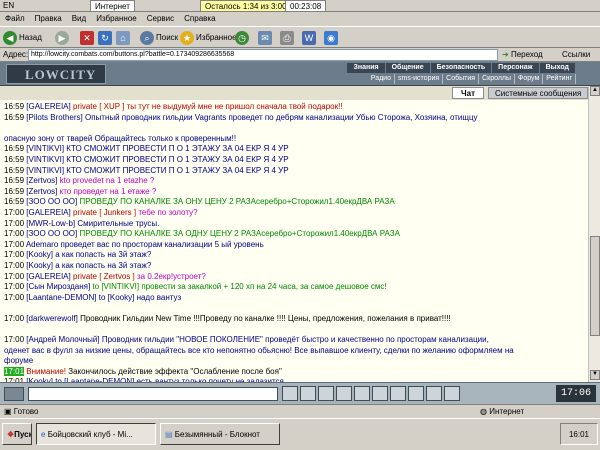  Describe the element at coordinates (246, 6) in the screenshot. I see `remaining-time: Осталось 1:34 из 3:00` at that location.